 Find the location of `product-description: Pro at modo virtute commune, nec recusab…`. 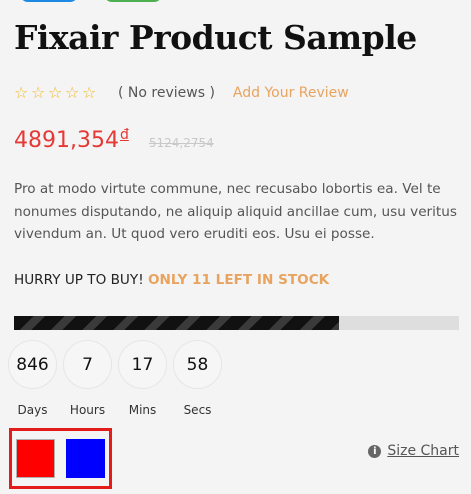

product-description: Pro at modo virtute commune, nec recusab… is located at coordinates (235, 211).